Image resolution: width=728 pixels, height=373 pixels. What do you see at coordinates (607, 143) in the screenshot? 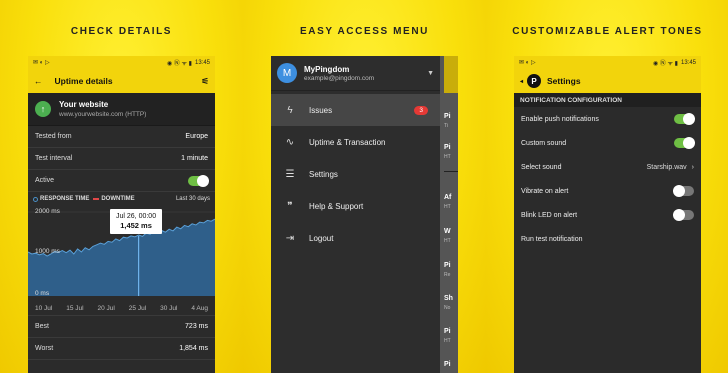
I see `setting-custom-sound: Custom sound` at bounding box center [607, 143].